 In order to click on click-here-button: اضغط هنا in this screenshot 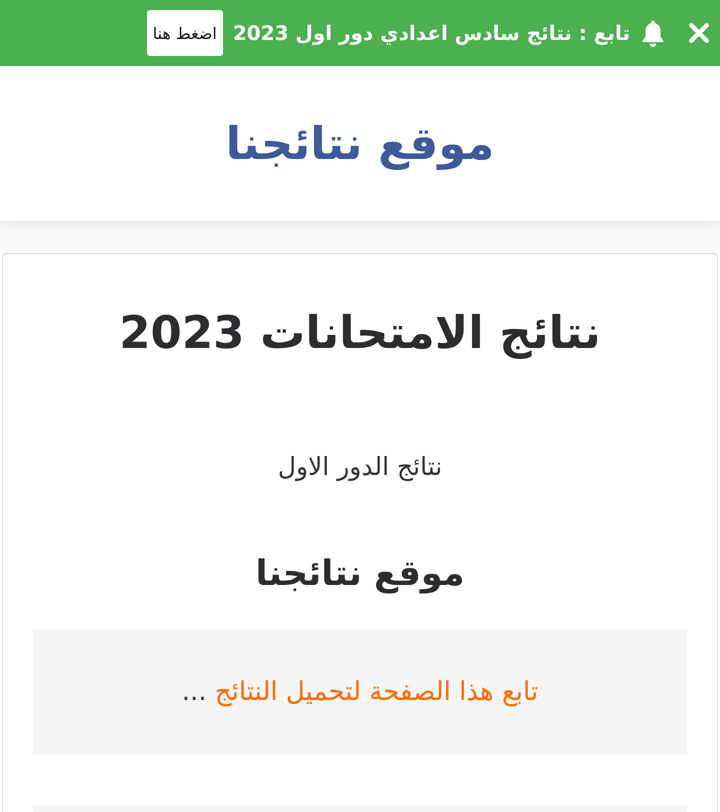, I will do `click(184, 33)`.